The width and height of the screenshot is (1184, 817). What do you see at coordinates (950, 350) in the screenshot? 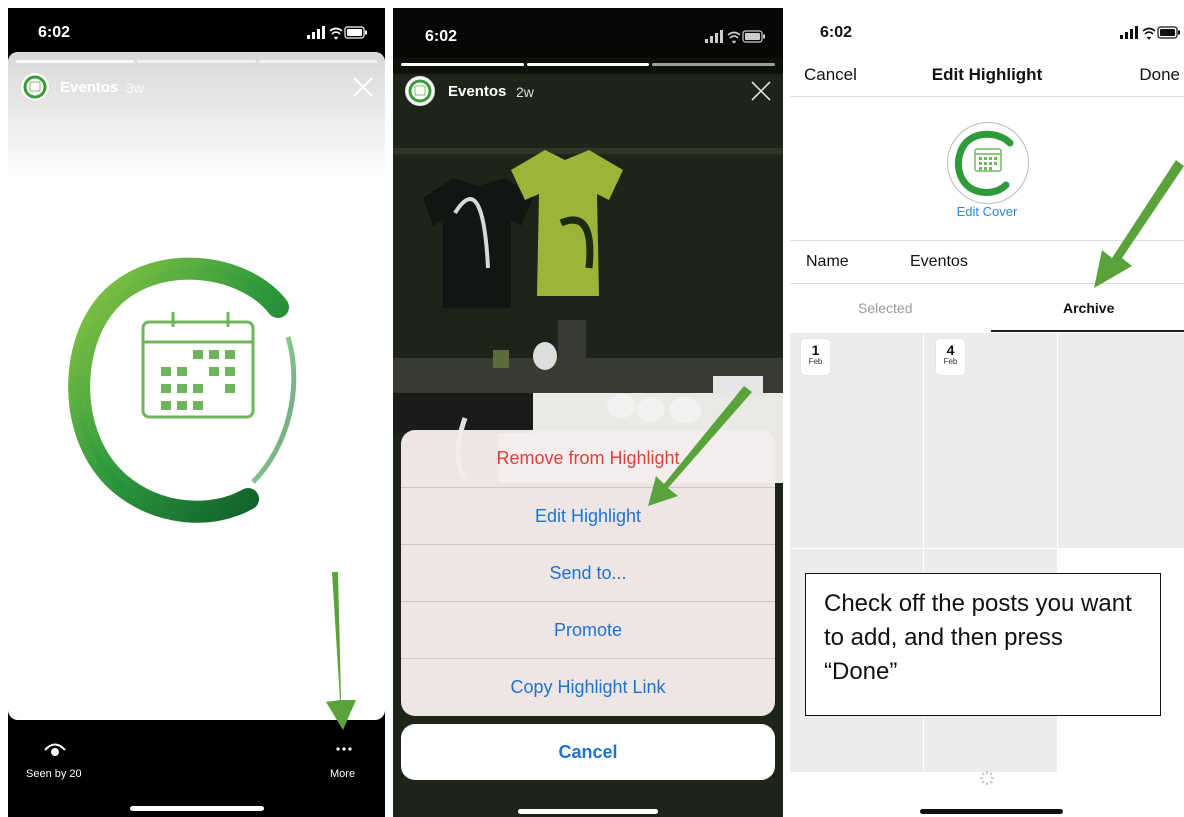
I see `date-day: 4` at bounding box center [950, 350].